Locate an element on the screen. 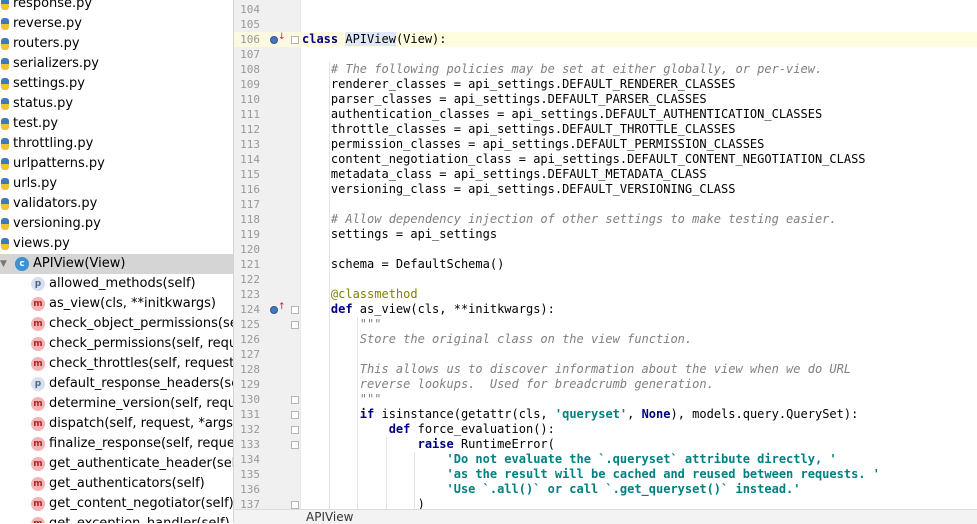 Image resolution: width=977 pixels, height=524 pixels. member-label: finalize_response(self, reques is located at coordinates (141, 443).